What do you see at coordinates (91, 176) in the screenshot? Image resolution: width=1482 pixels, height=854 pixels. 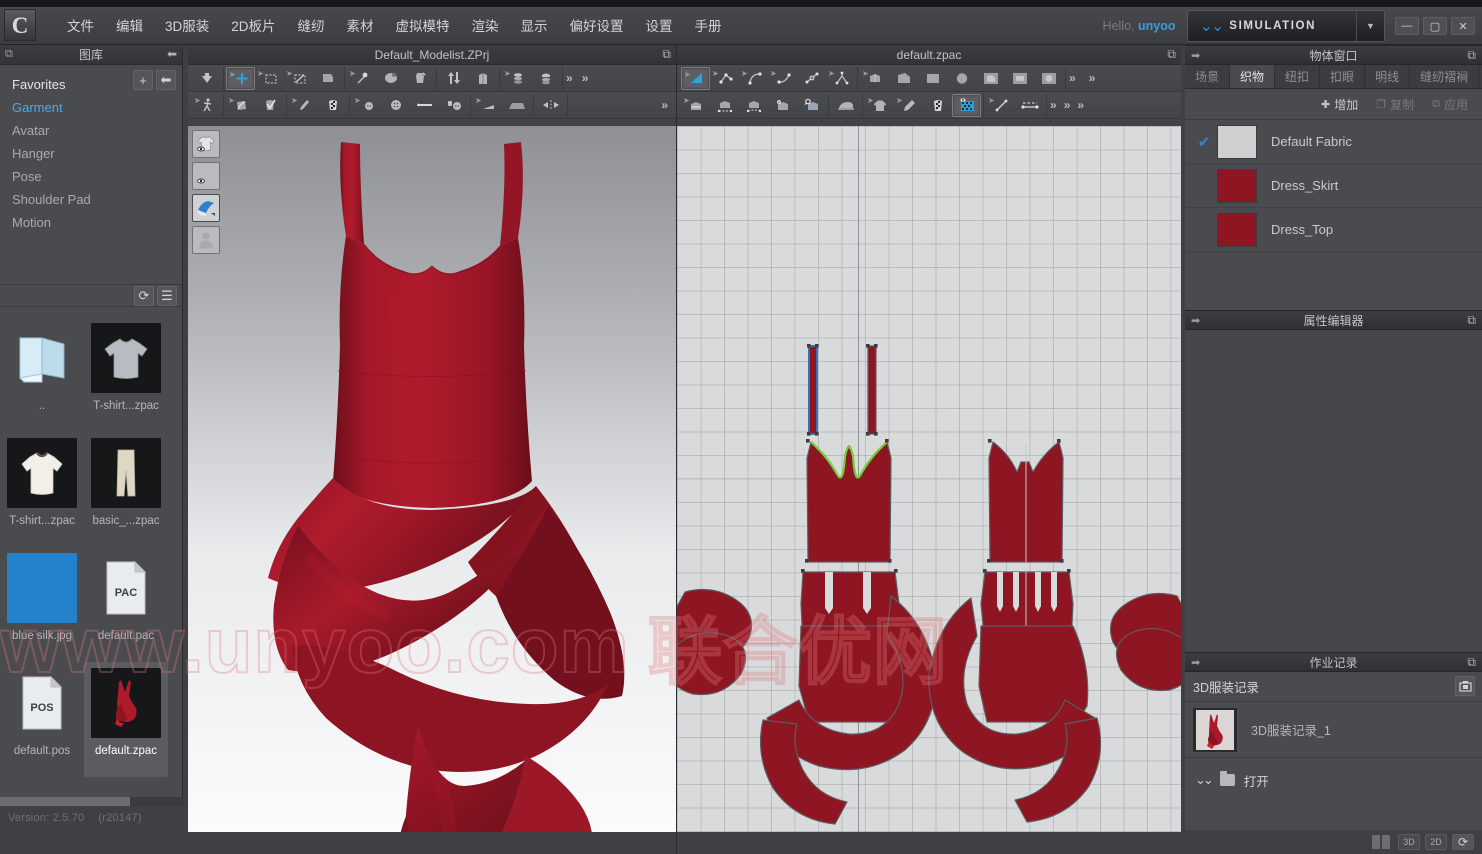 I see `library-item-pose: Pose` at bounding box center [91, 176].